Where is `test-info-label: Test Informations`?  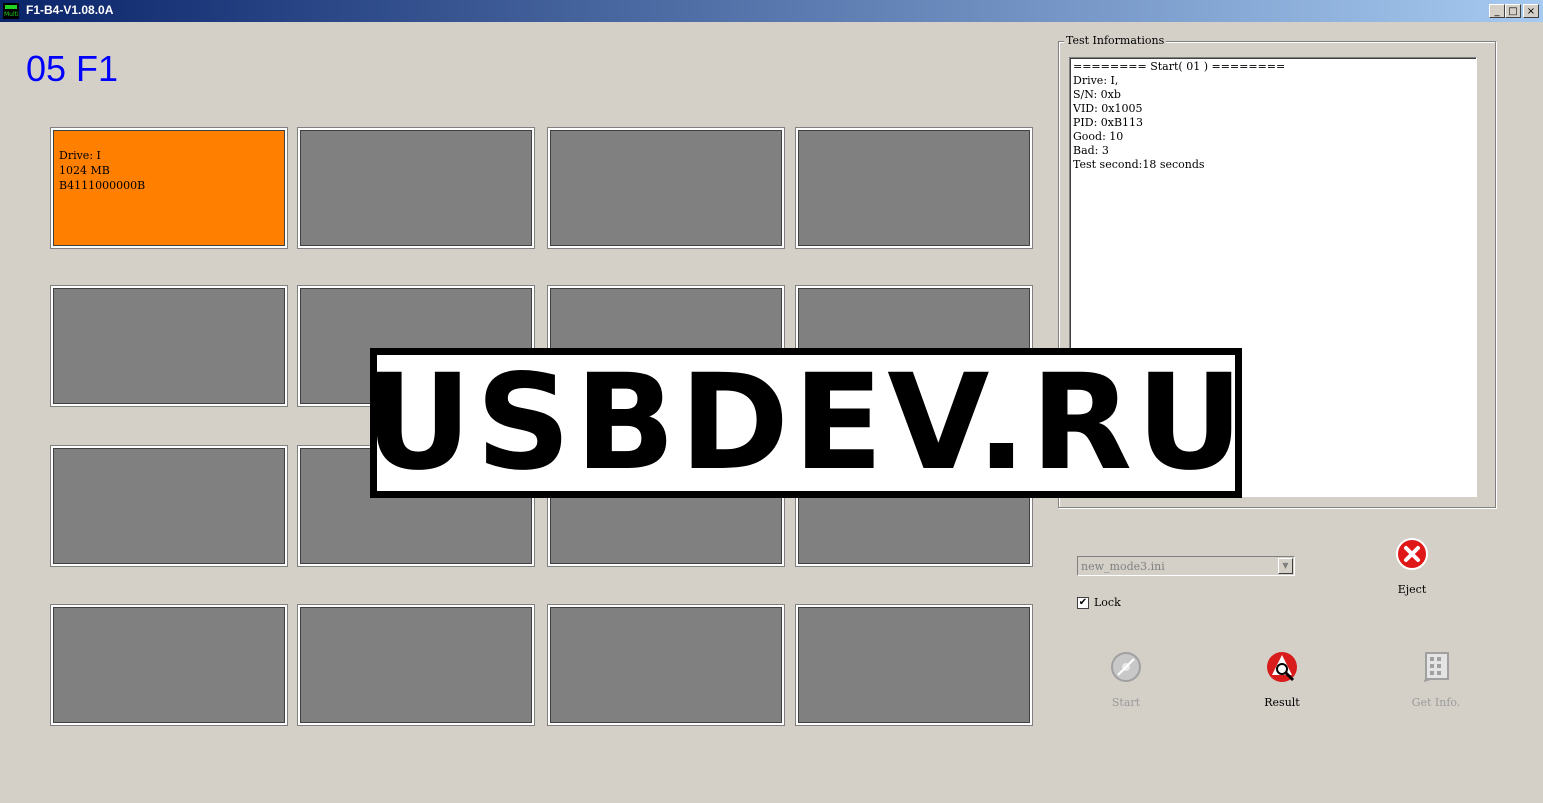 test-info-label: Test Informations is located at coordinates (1115, 40).